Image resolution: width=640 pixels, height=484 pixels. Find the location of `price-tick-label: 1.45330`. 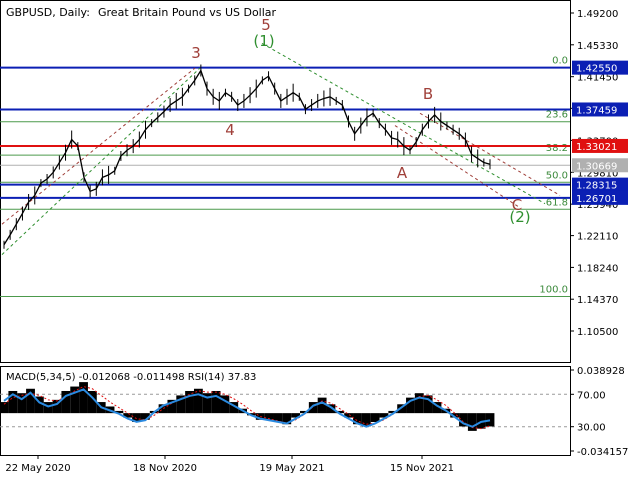

price-tick-label: 1.45330 is located at coordinates (597, 46).